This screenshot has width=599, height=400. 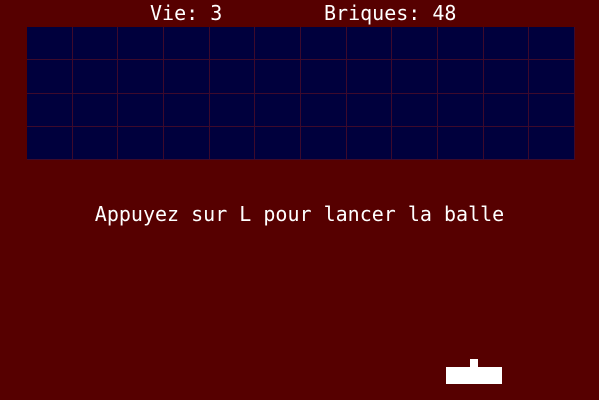 What do you see at coordinates (390, 13) in the screenshot?
I see `bricks-counter: Briques: 48` at bounding box center [390, 13].